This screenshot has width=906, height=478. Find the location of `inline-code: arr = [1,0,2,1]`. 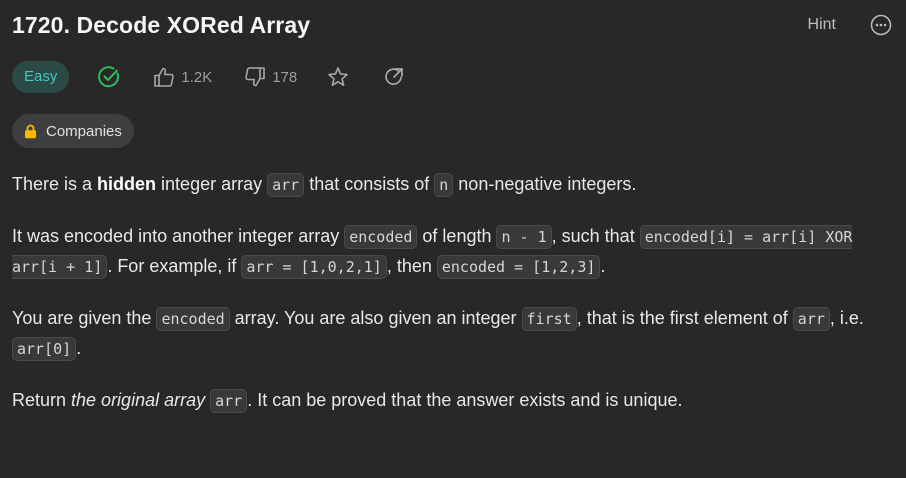

inline-code: arr = [1,0,2,1] is located at coordinates (314, 267).